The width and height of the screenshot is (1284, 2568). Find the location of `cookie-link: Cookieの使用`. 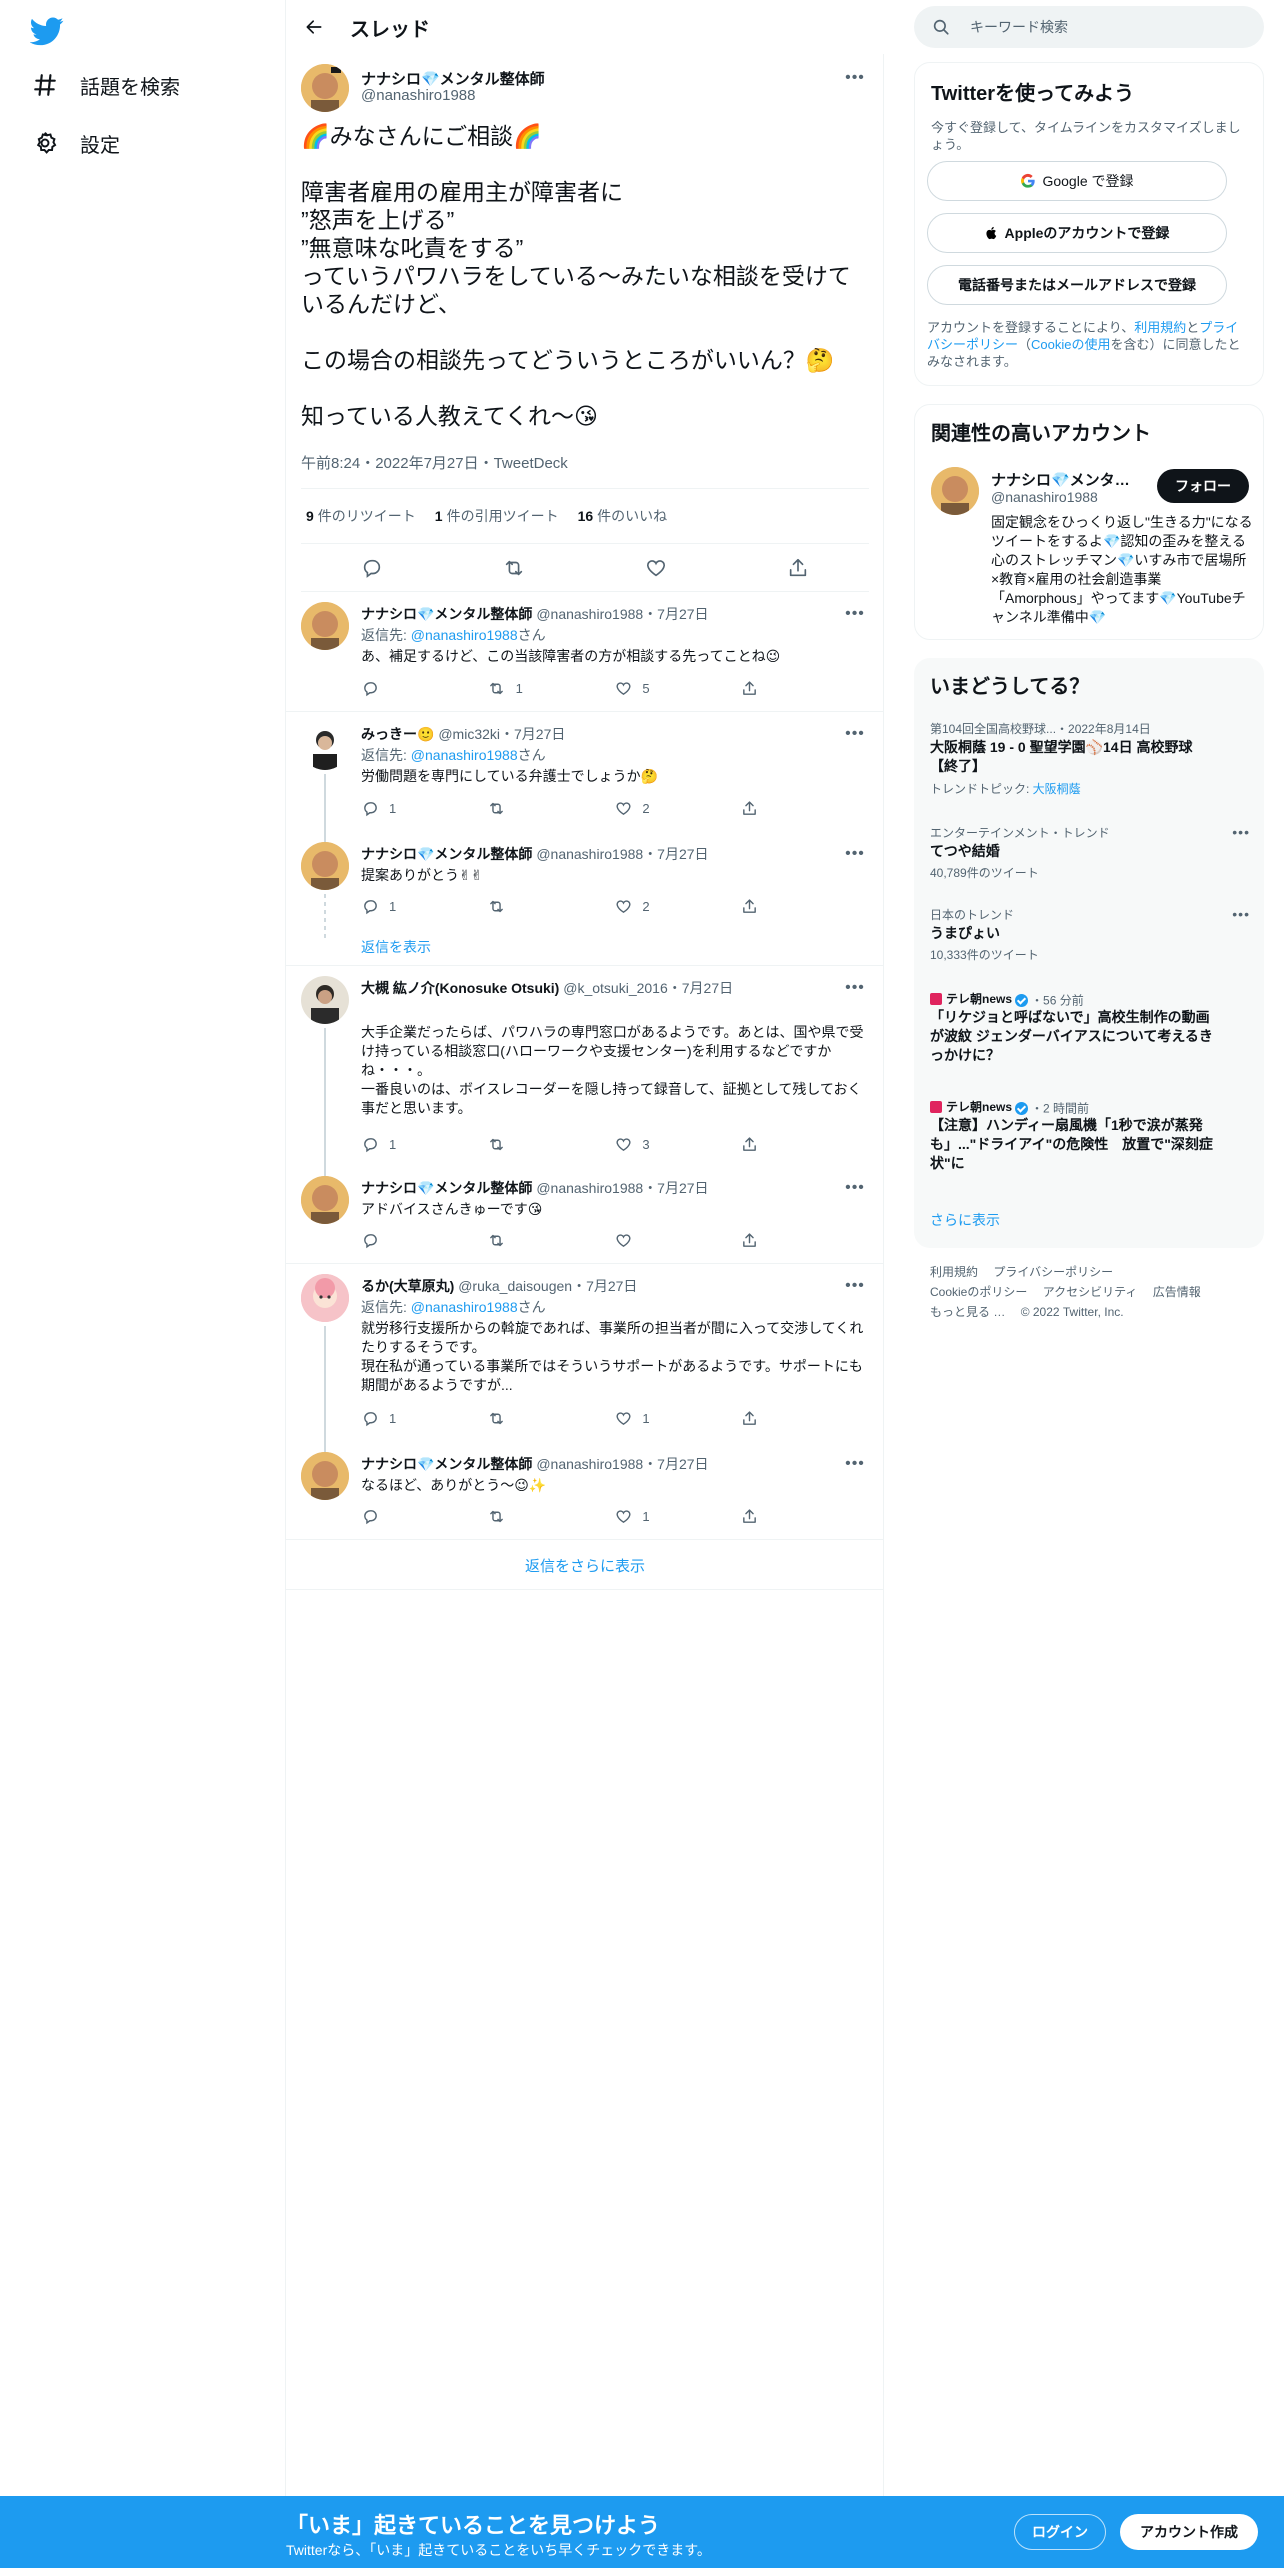

cookie-link: Cookieの使用 is located at coordinates (1070, 344).